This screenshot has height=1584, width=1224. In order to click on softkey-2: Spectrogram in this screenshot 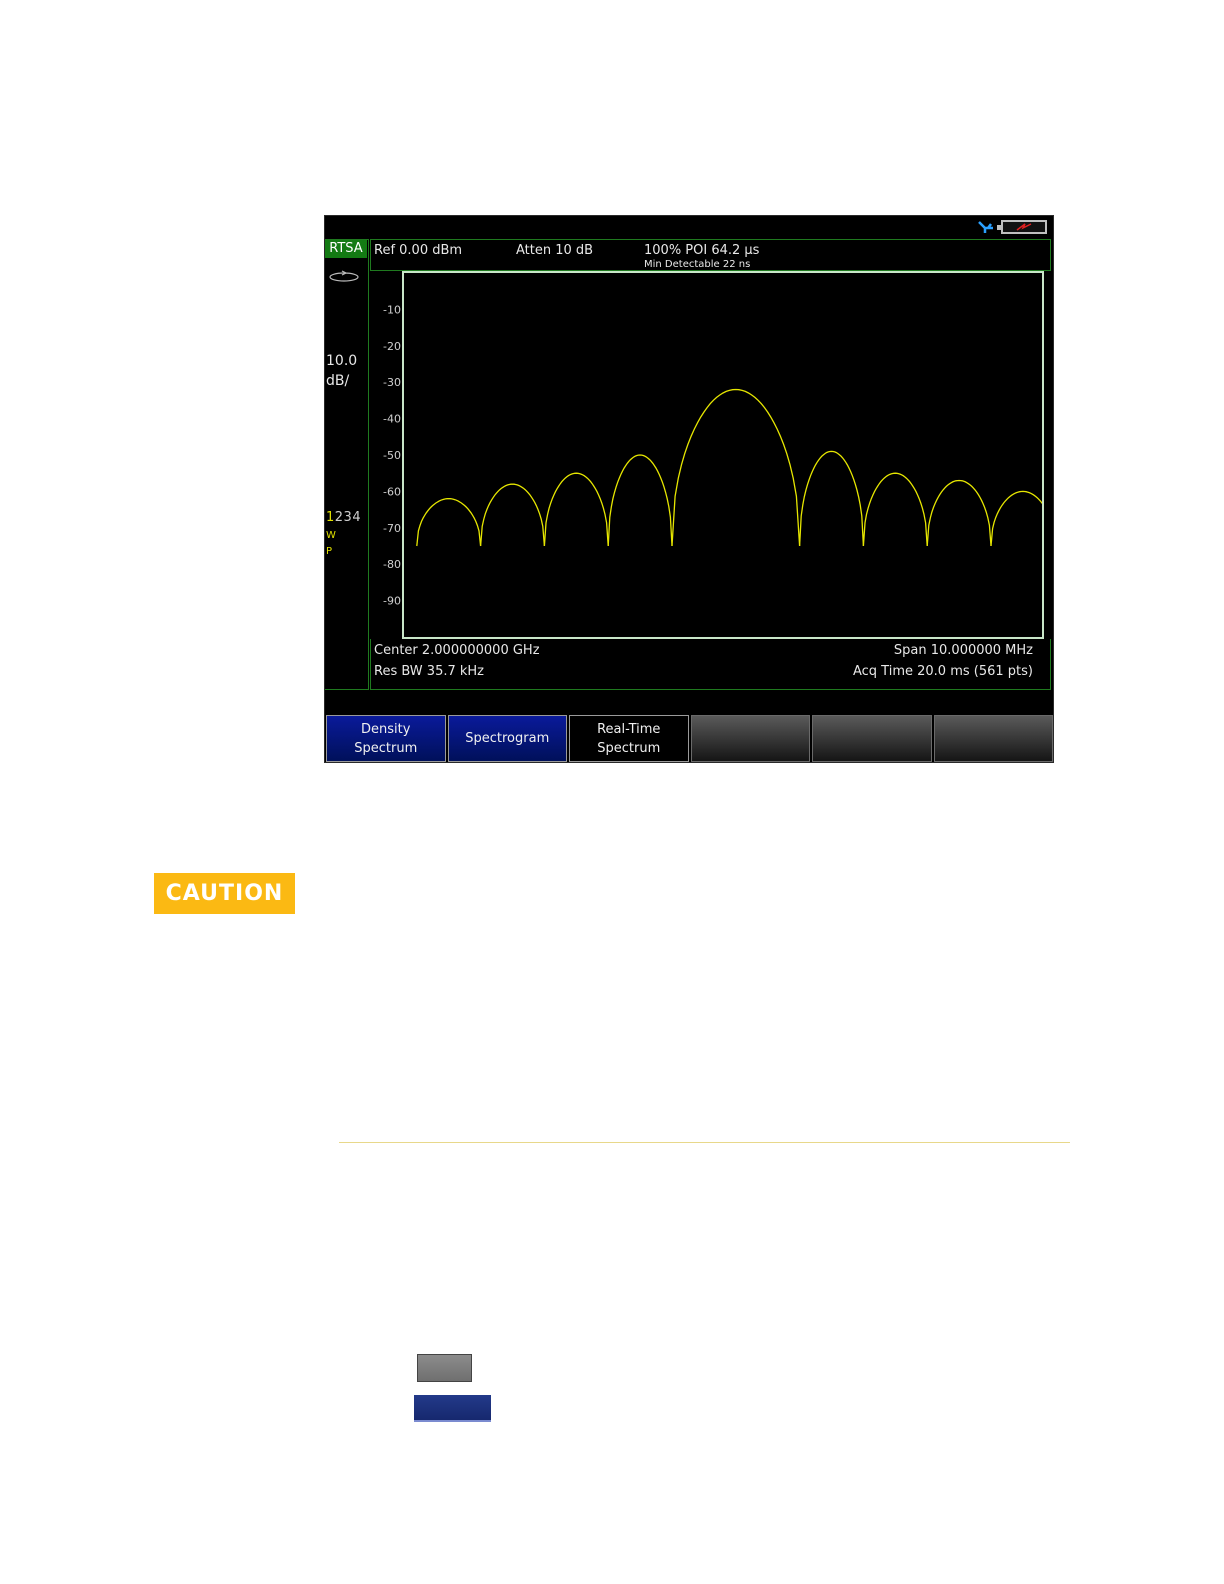, I will do `click(507, 738)`.